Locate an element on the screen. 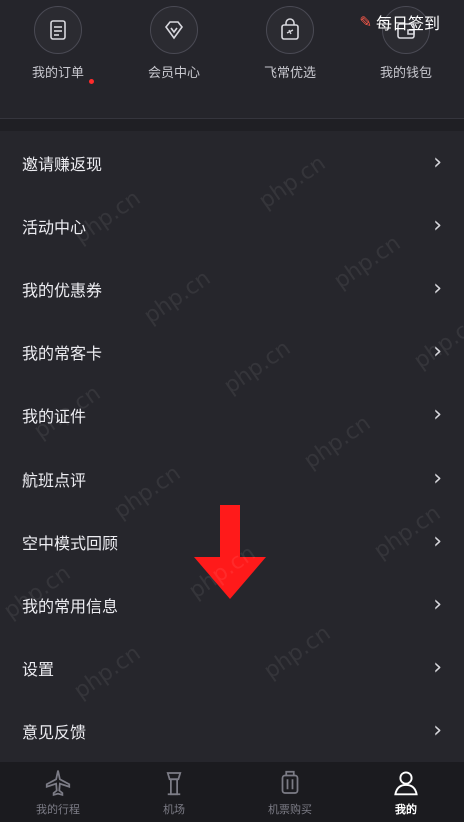  person-icon is located at coordinates (406, 782).